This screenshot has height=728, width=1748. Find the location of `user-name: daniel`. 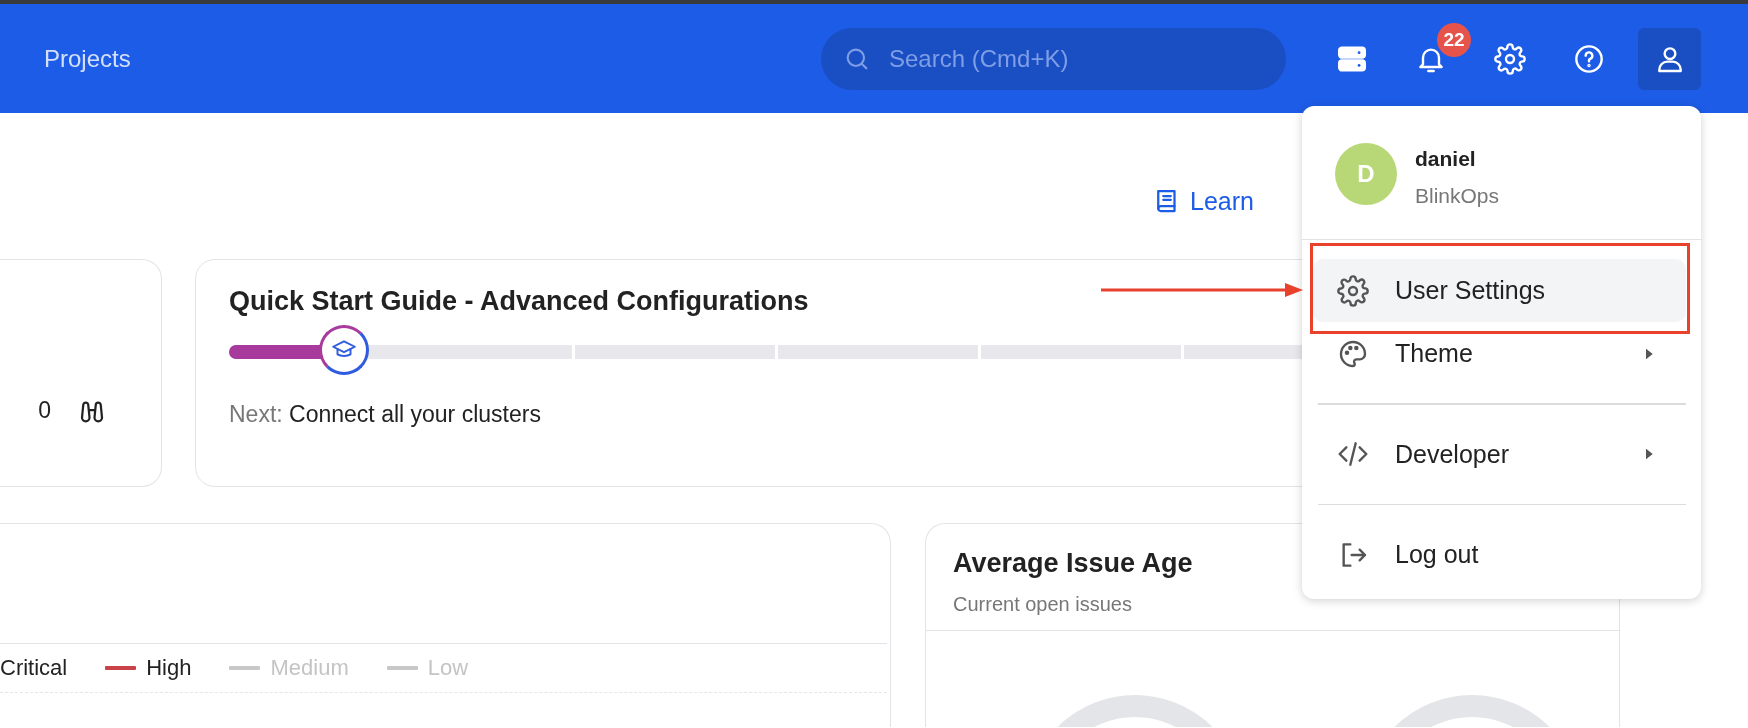

user-name: daniel is located at coordinates (1446, 159).